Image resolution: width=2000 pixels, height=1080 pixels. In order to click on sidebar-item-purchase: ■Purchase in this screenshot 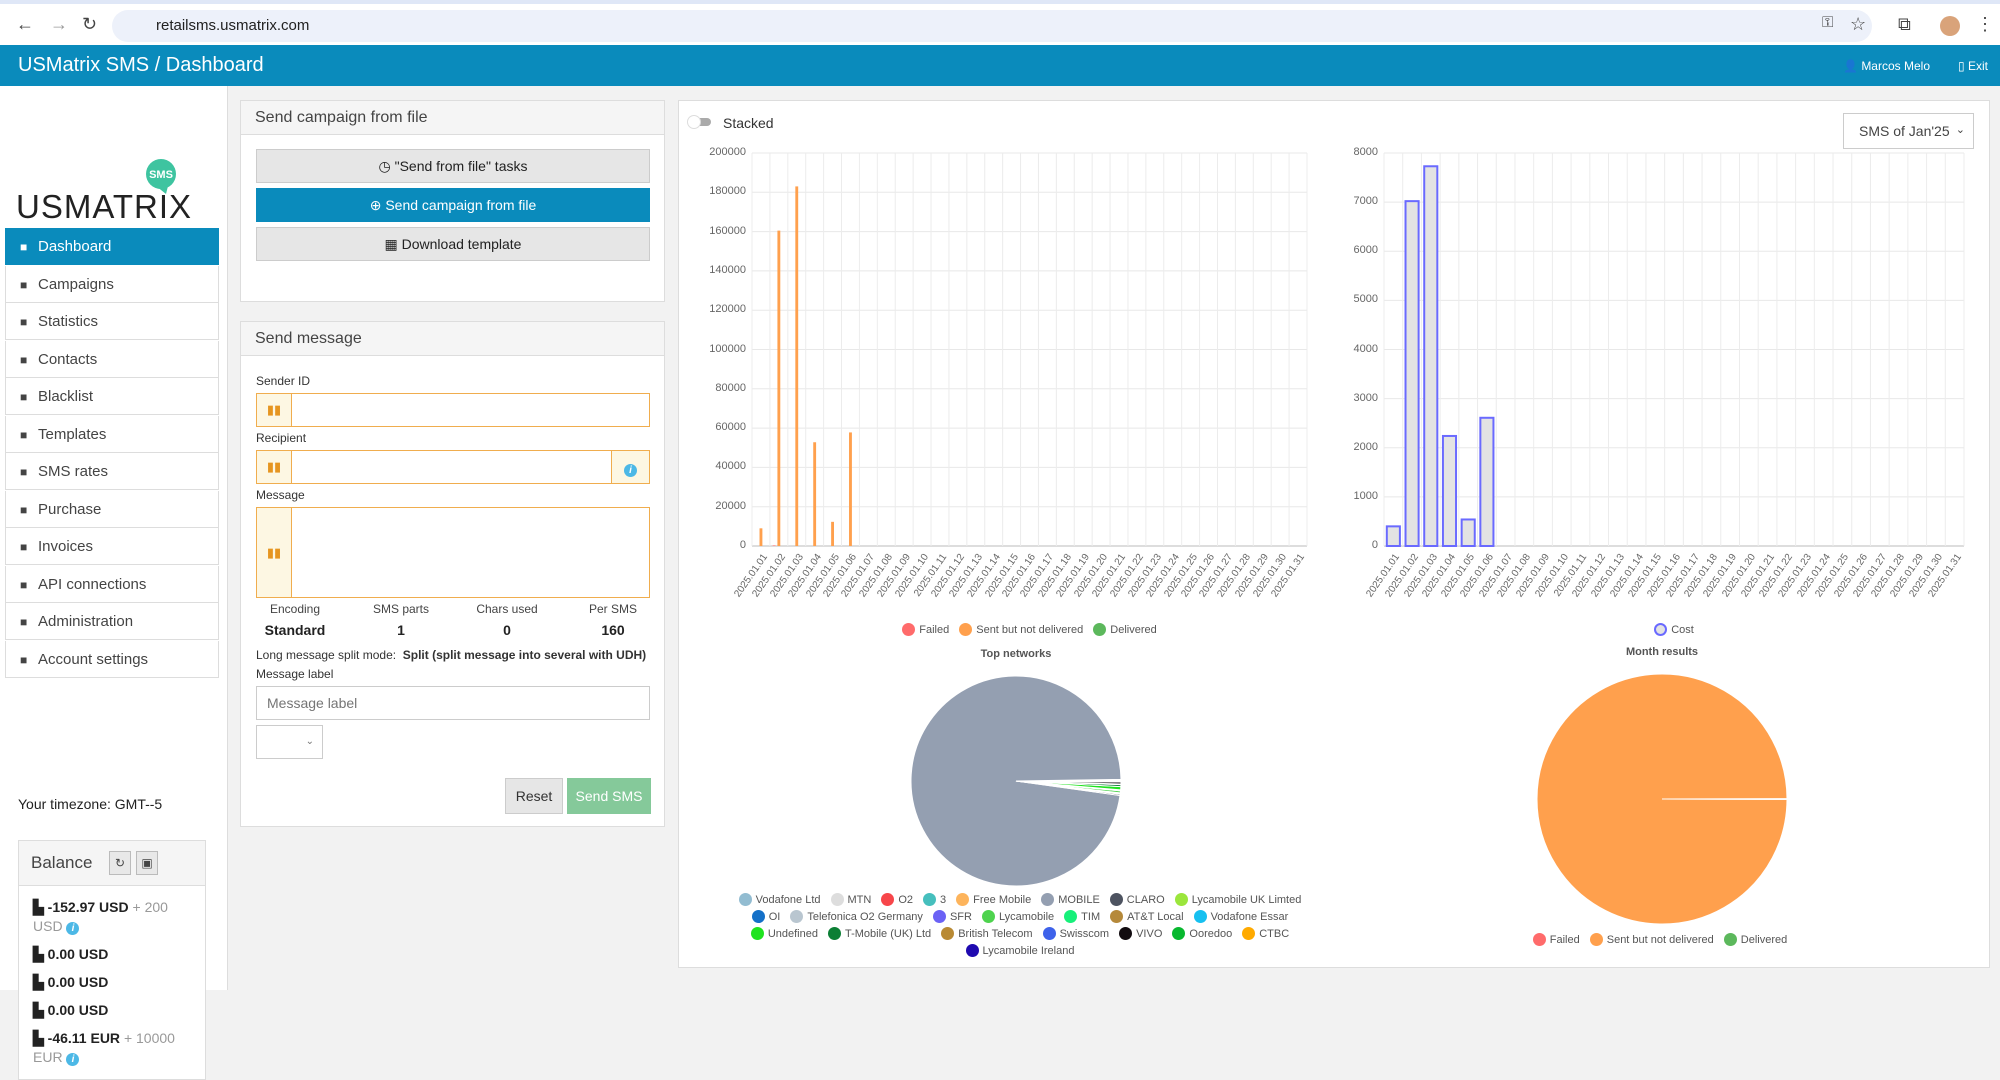, I will do `click(112, 509)`.